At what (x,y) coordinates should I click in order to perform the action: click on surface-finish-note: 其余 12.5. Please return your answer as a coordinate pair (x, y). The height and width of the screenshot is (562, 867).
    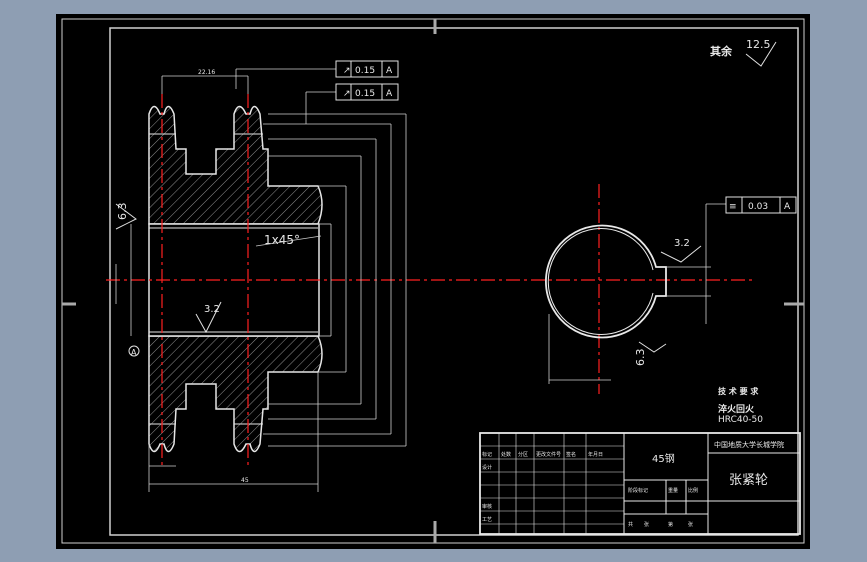
    Looking at the image, I should click on (743, 52).